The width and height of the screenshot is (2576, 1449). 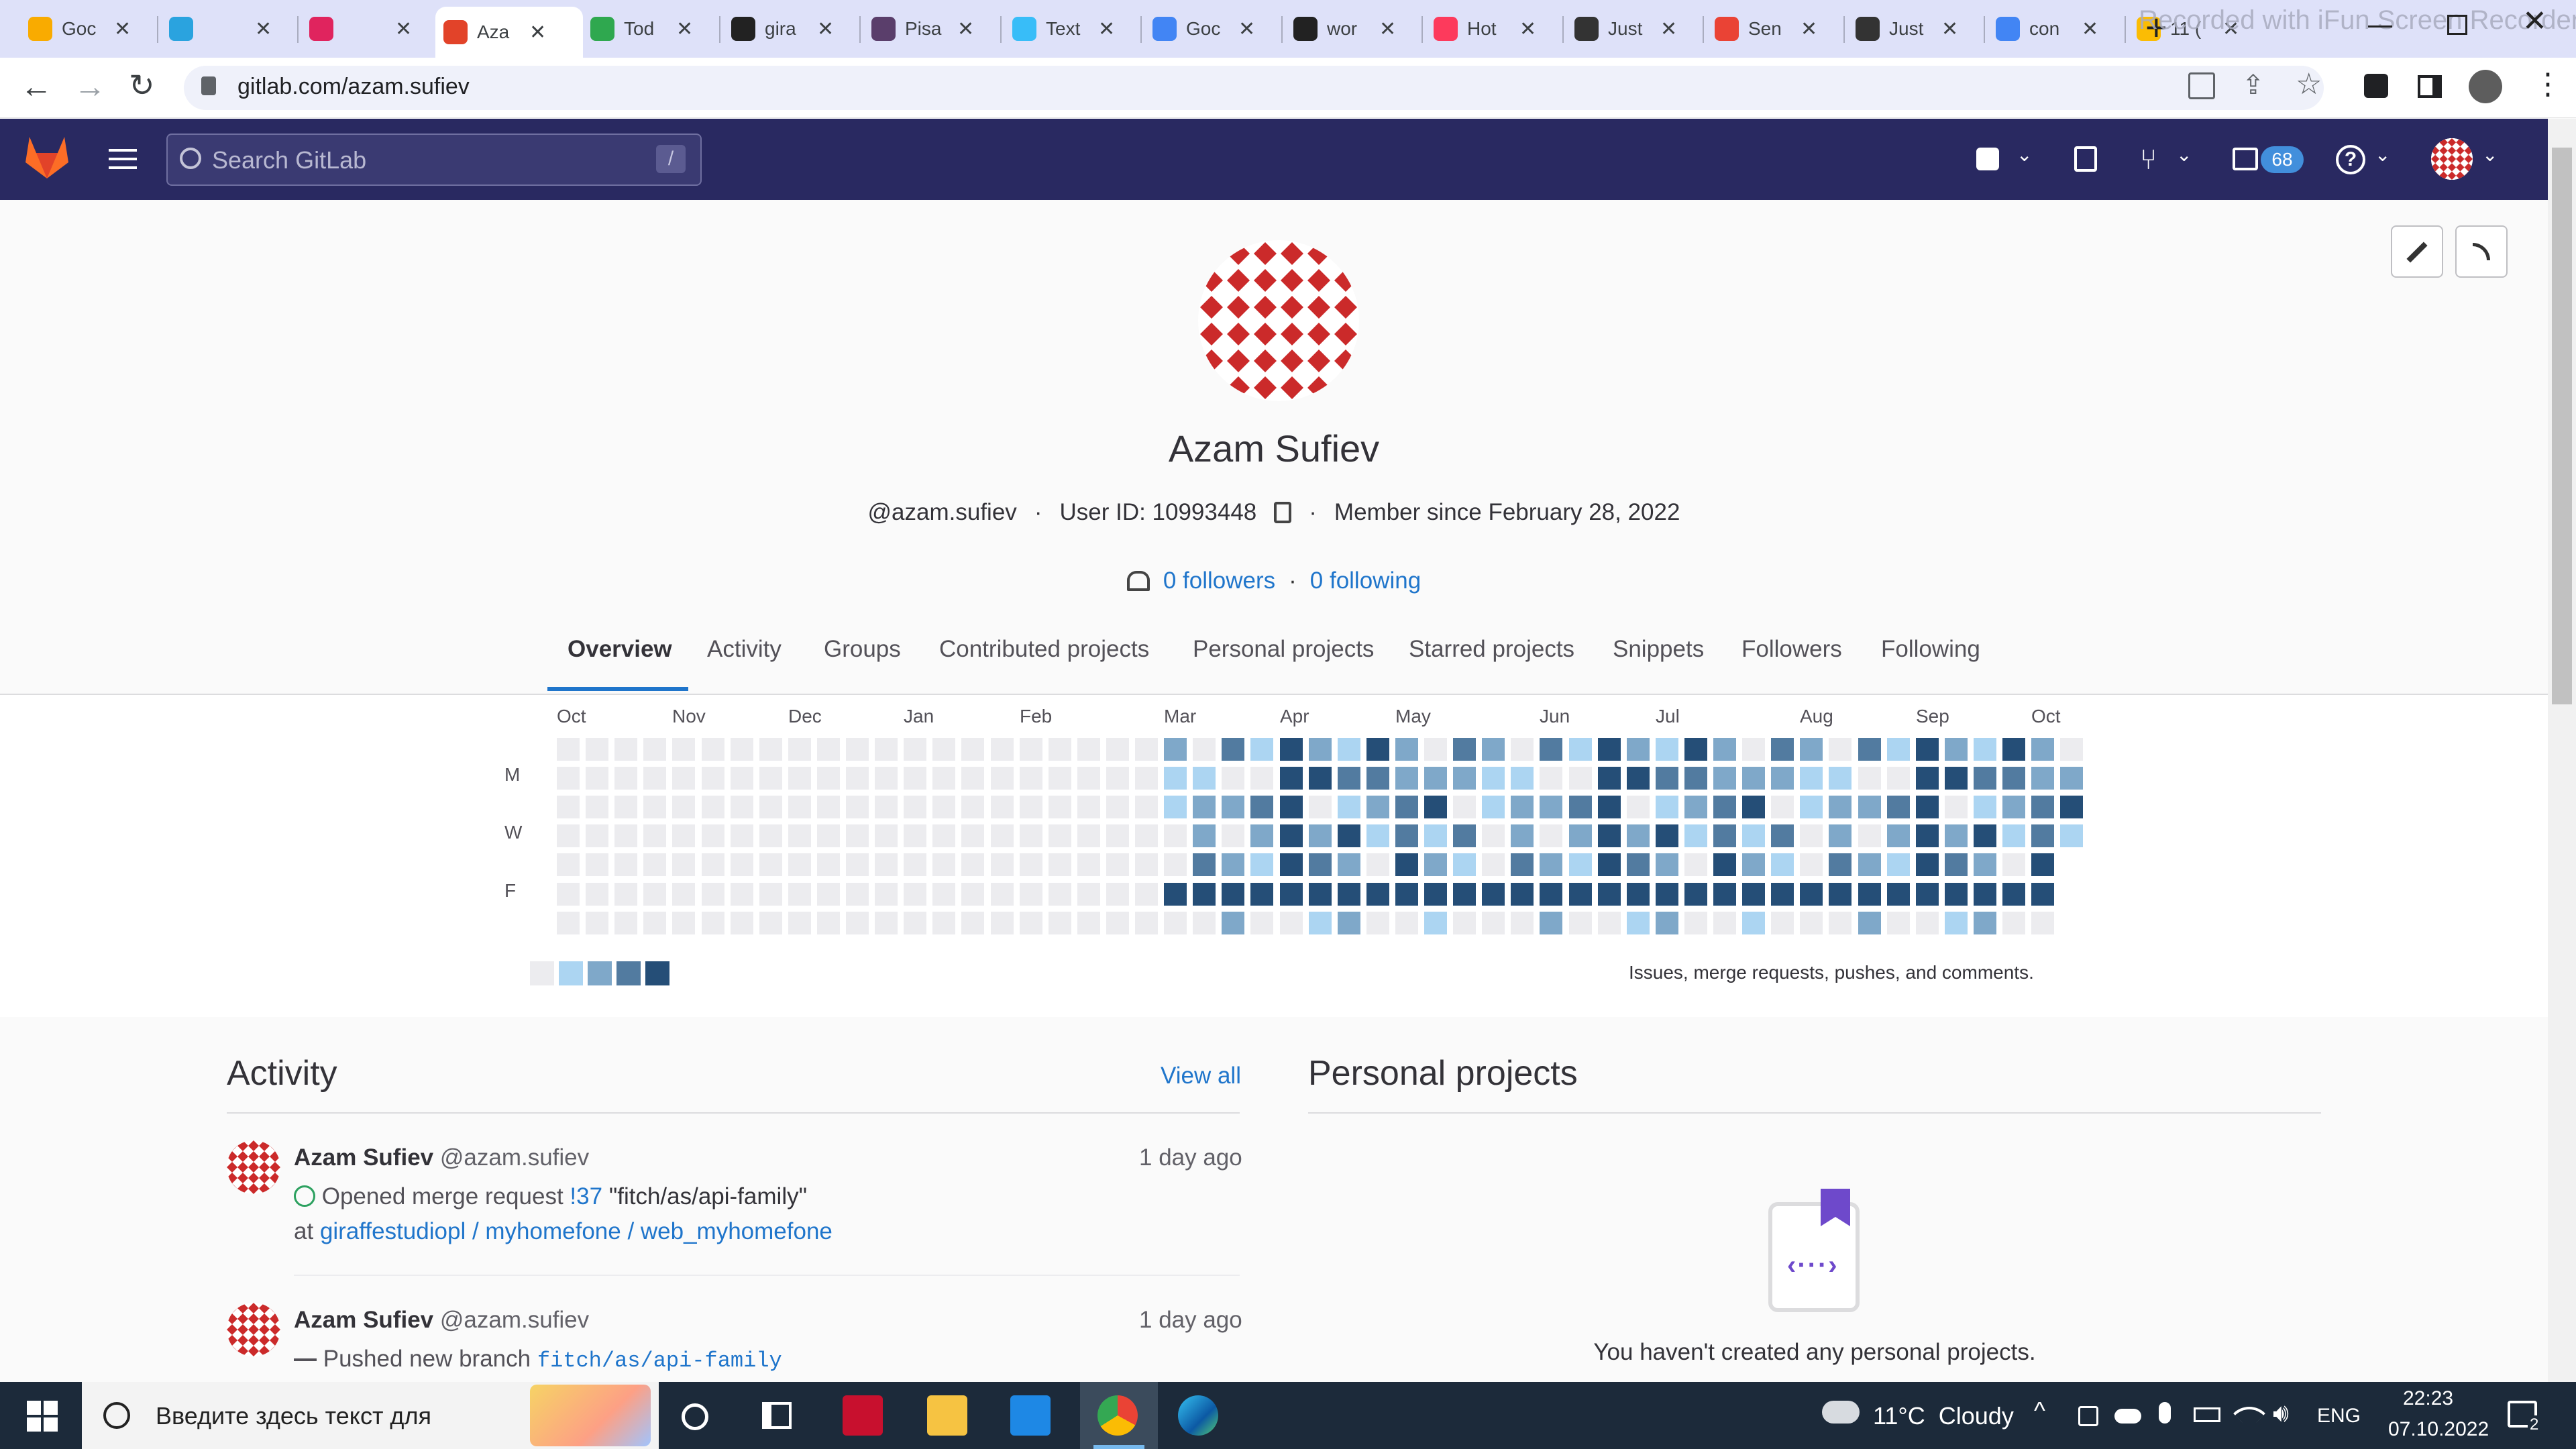 I want to click on tray-chevron-icon: ^, so click(x=2039, y=1411).